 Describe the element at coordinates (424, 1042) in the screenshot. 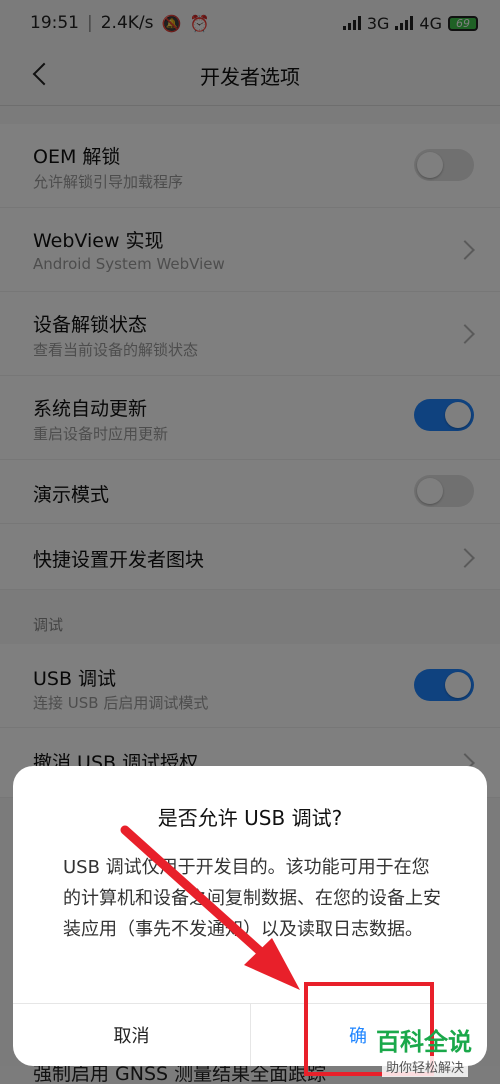

I see `watermark-title: 百科全说` at that location.